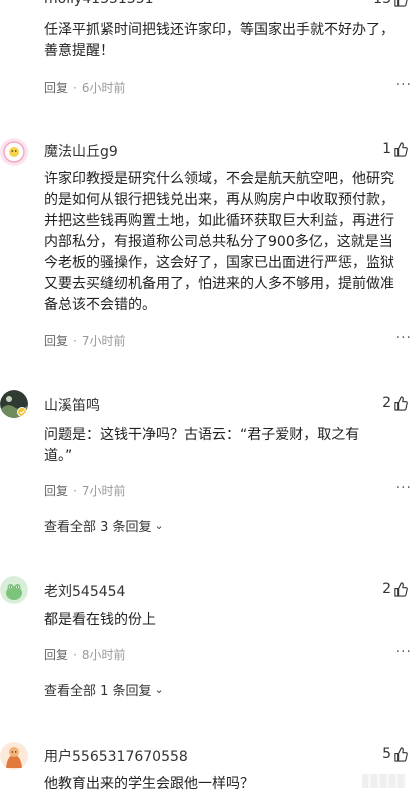  I want to click on watermark, so click(384, 781).